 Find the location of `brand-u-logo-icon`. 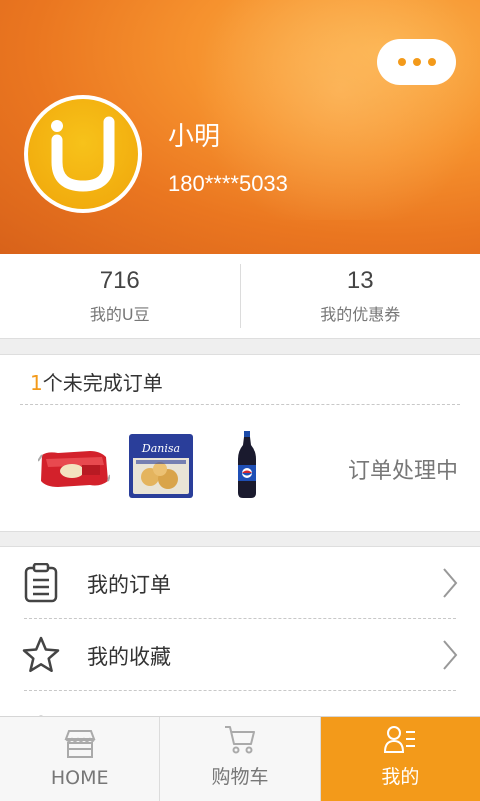

brand-u-logo-icon is located at coordinates (83, 154).